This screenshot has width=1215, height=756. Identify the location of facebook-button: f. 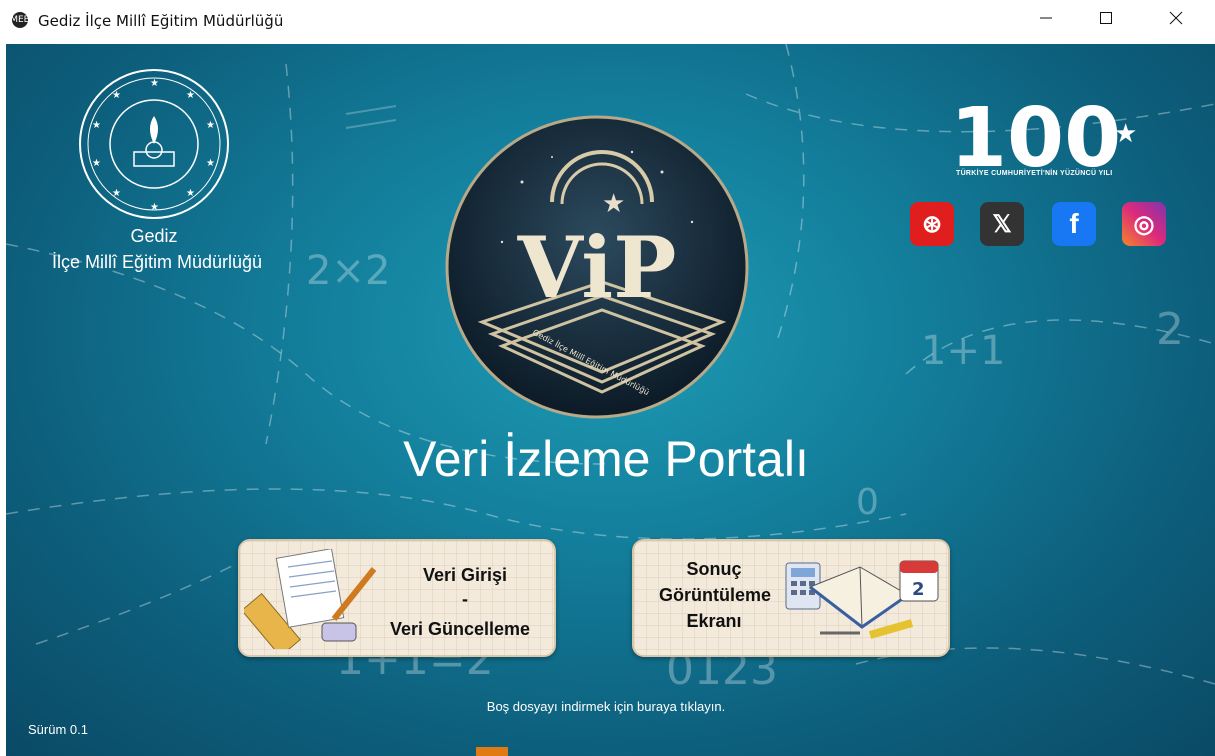
(1074, 224).